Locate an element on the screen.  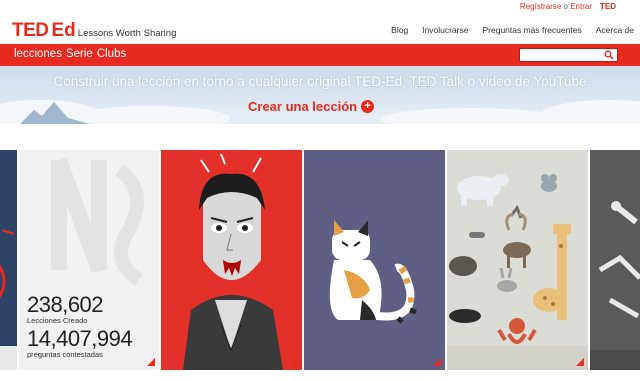
register-link: Regístrarse is located at coordinates (540, 6).